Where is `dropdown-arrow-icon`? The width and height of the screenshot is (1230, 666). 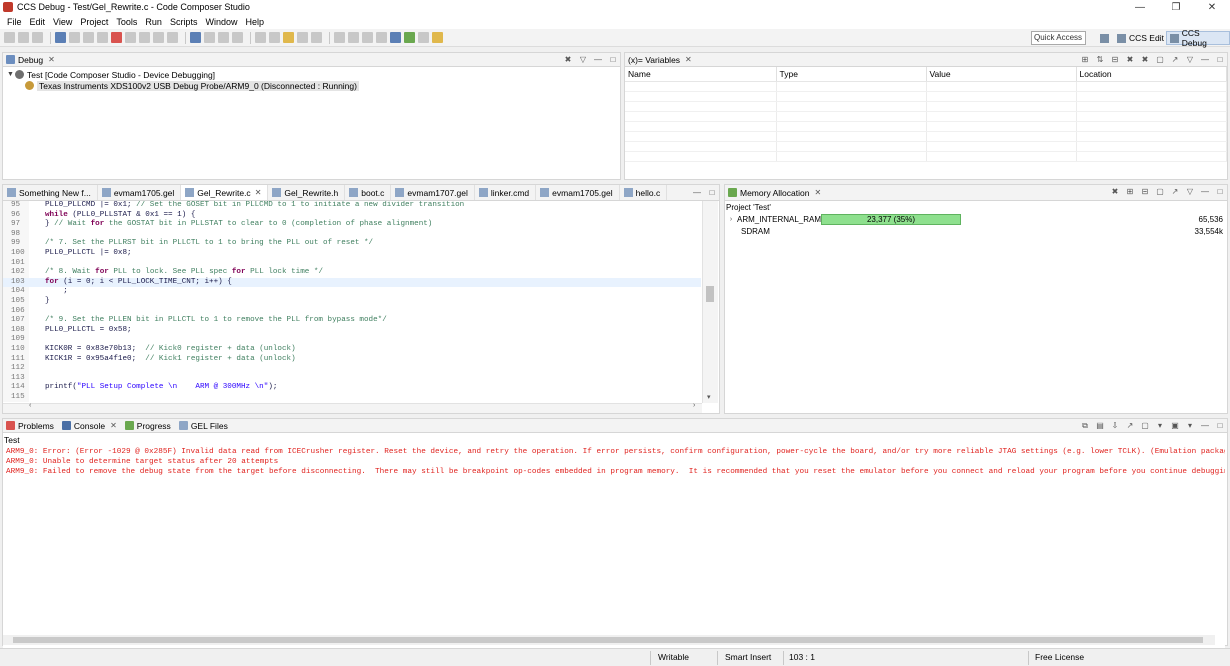 dropdown-arrow-icon is located at coordinates (237, 37).